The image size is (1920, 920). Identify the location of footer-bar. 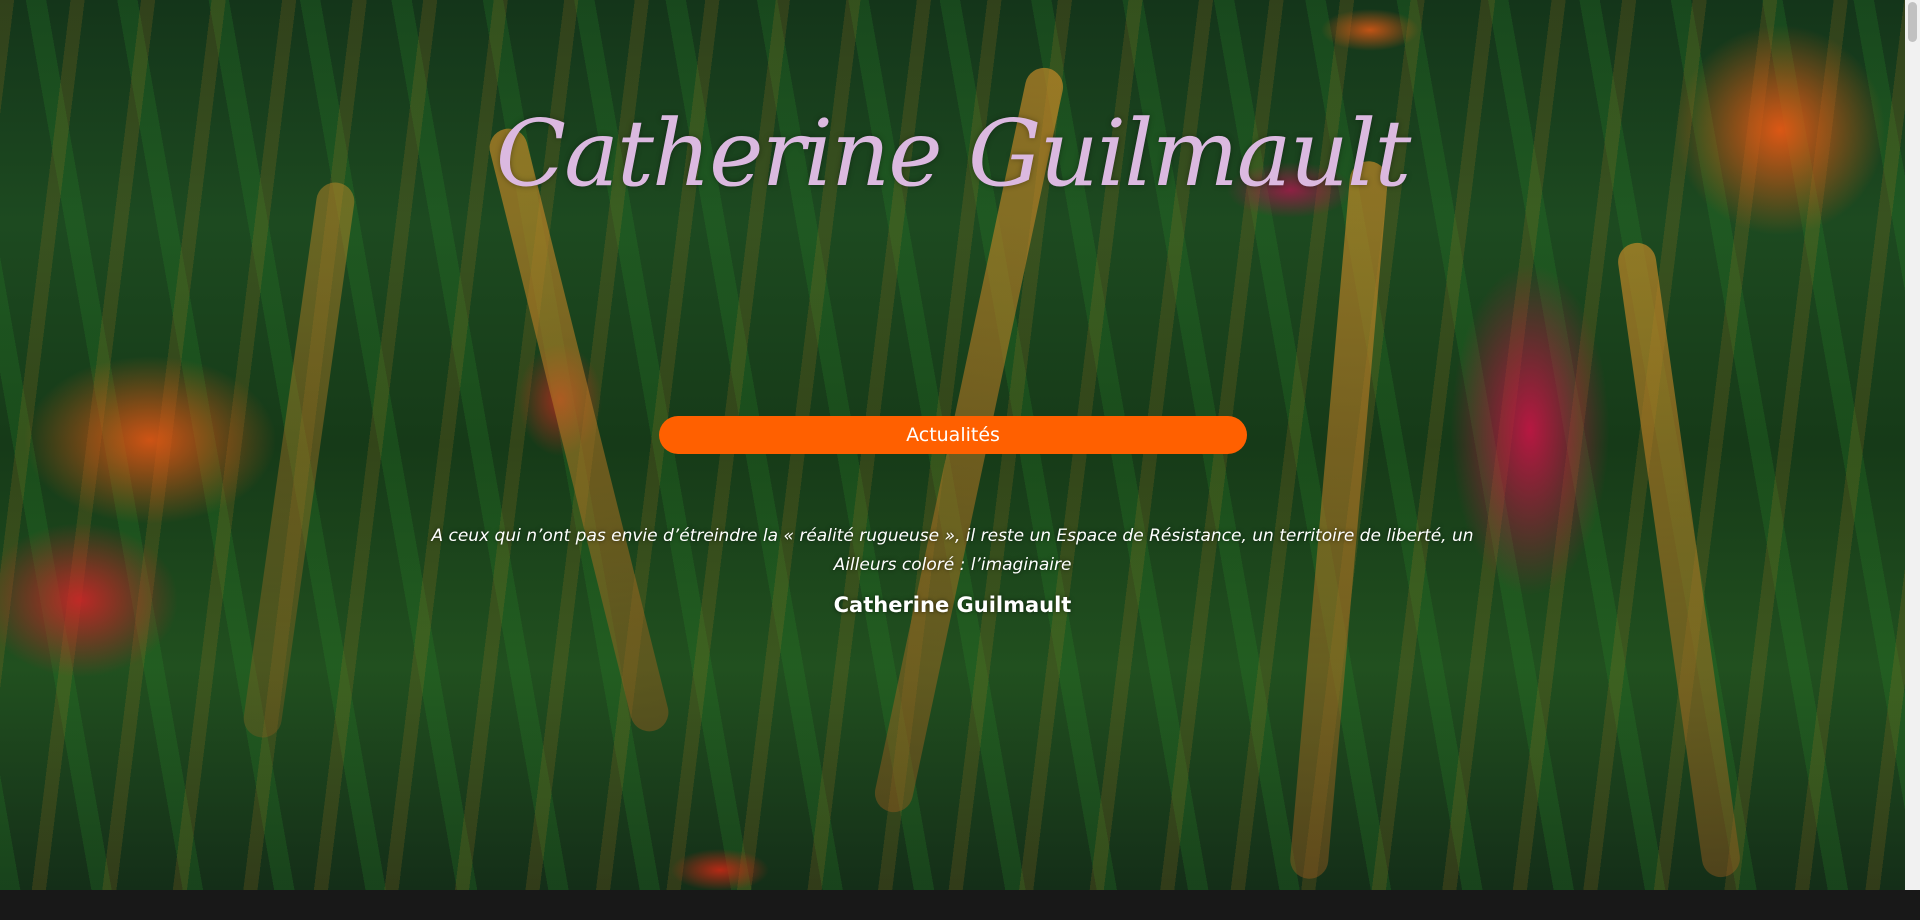
(960, 905).